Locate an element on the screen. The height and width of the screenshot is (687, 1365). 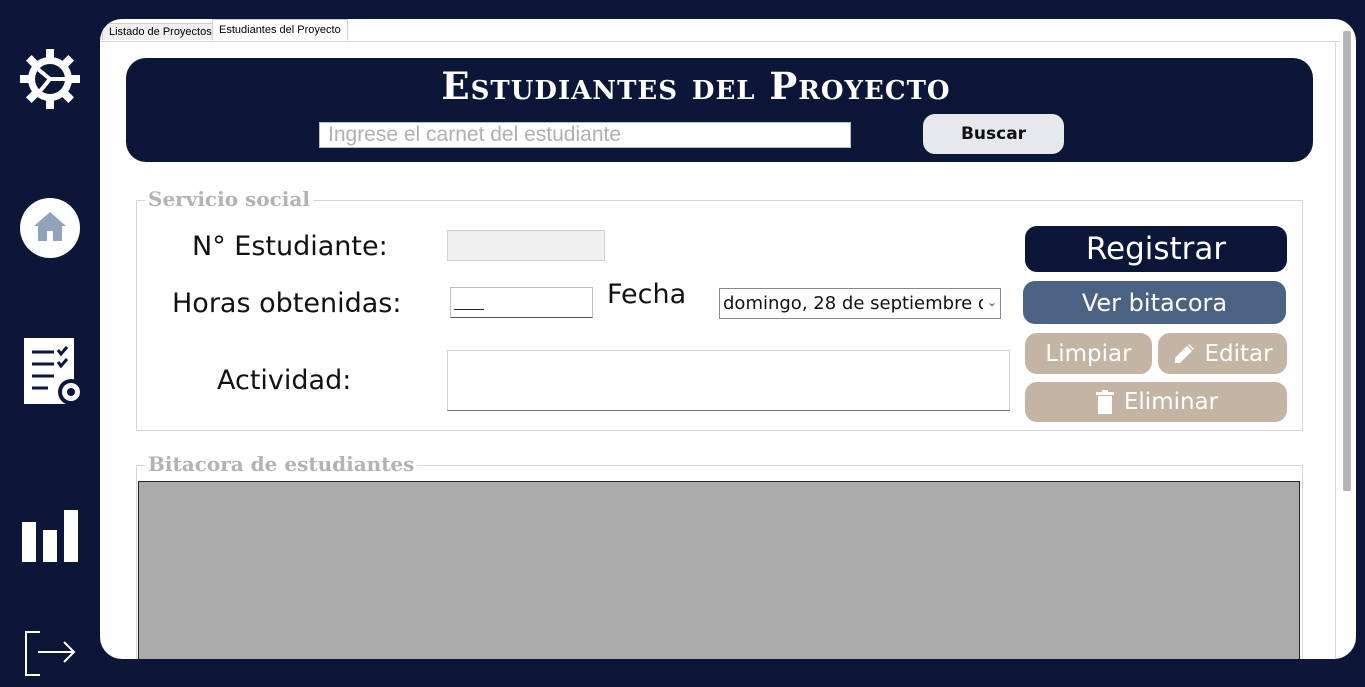
fecha-label: Fecha is located at coordinates (647, 294).